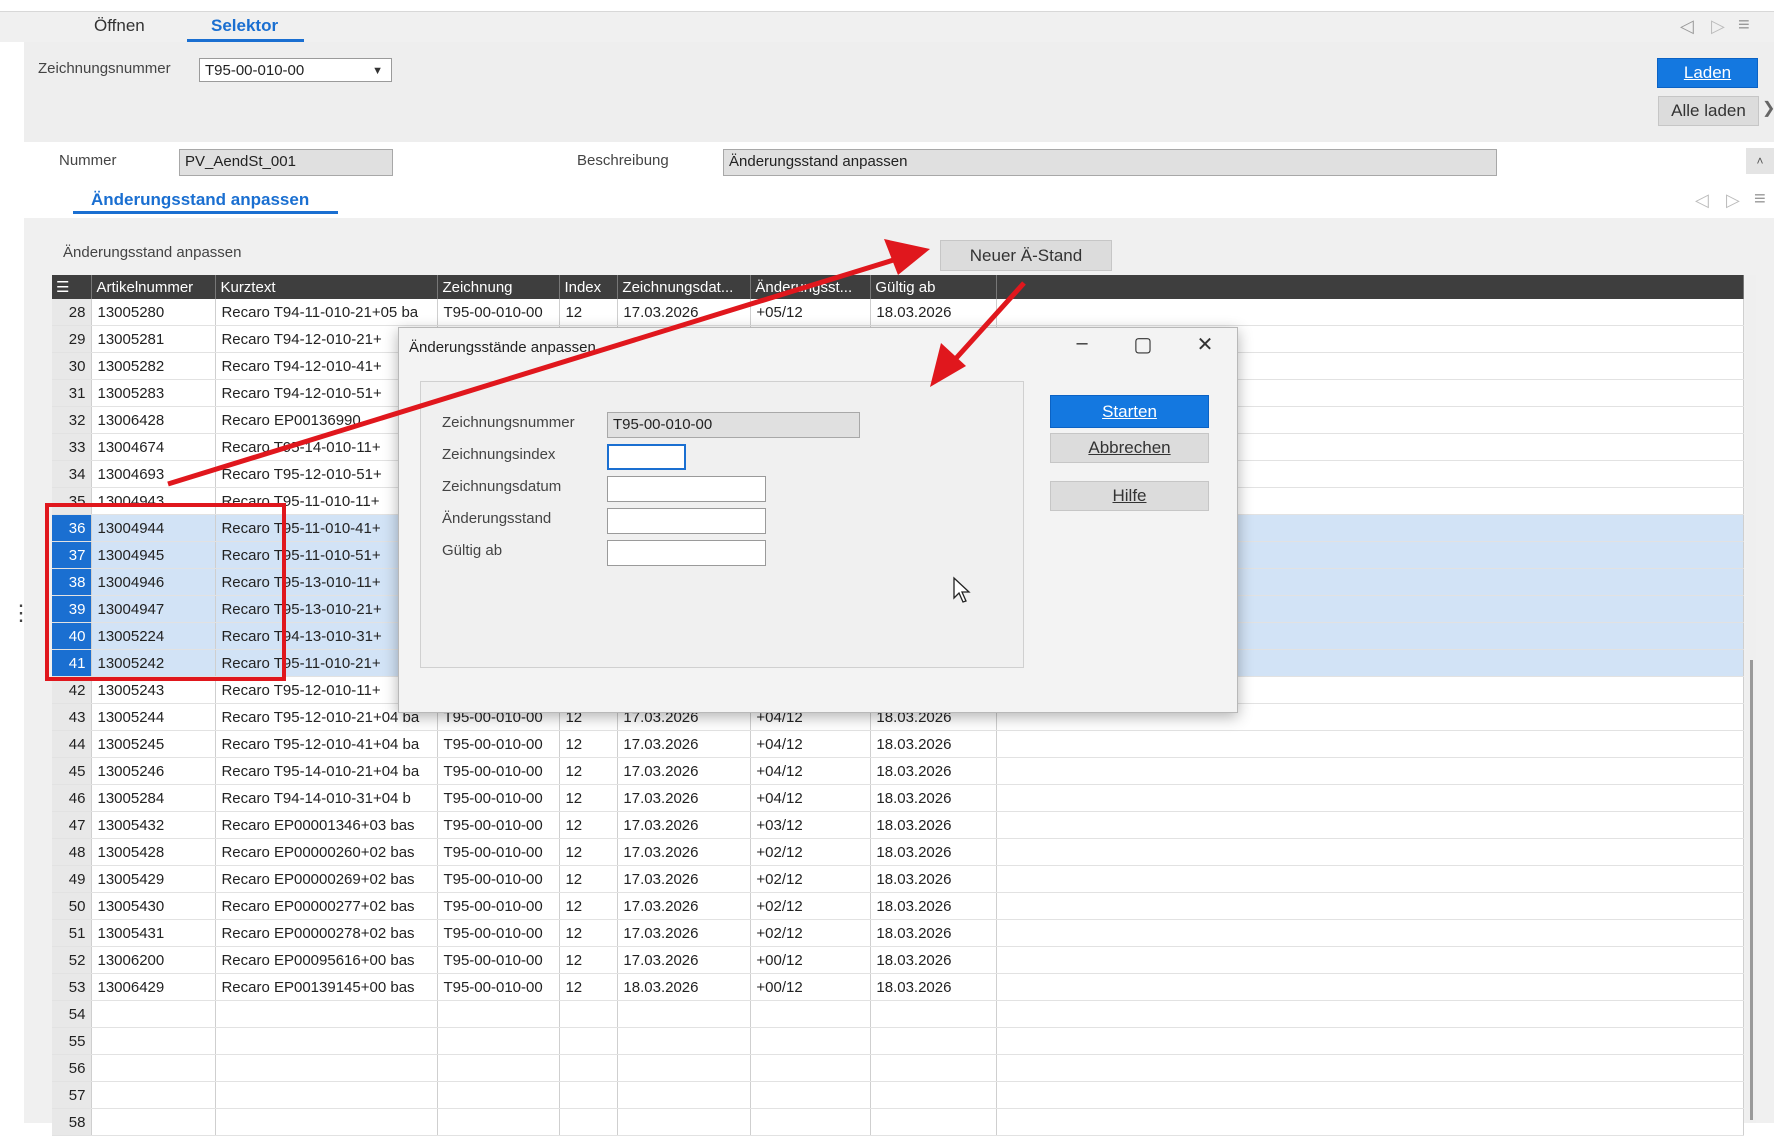 The width and height of the screenshot is (1774, 1136). What do you see at coordinates (686, 521) in the screenshot?
I see `aenderungsstand-input` at bounding box center [686, 521].